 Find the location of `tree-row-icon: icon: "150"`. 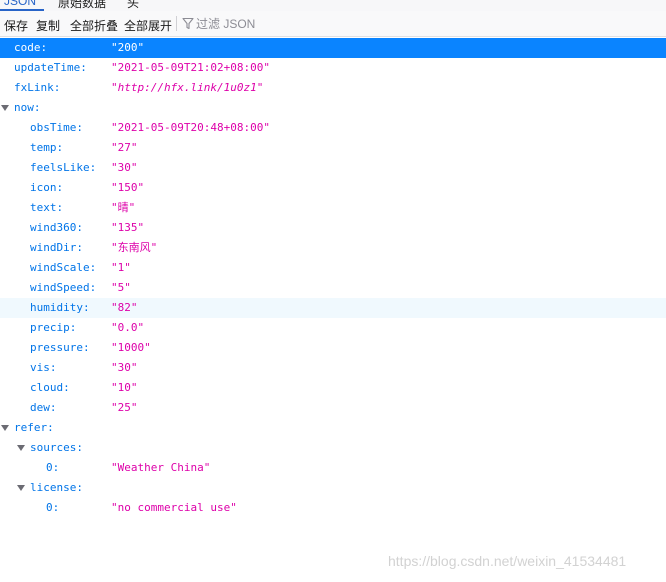

tree-row-icon: icon: "150" is located at coordinates (333, 188).